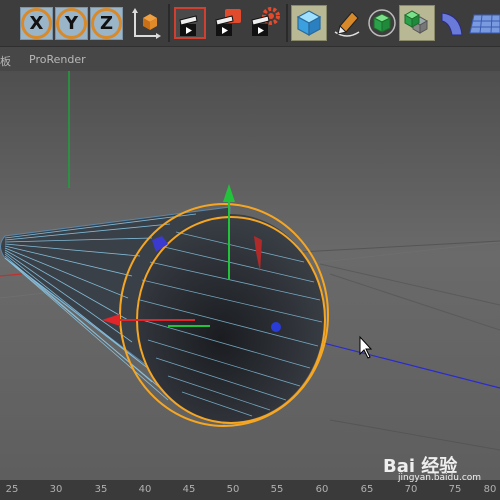 The image size is (500, 500). I want to click on watermark-url: jingyan.baidu.com, so click(440, 478).